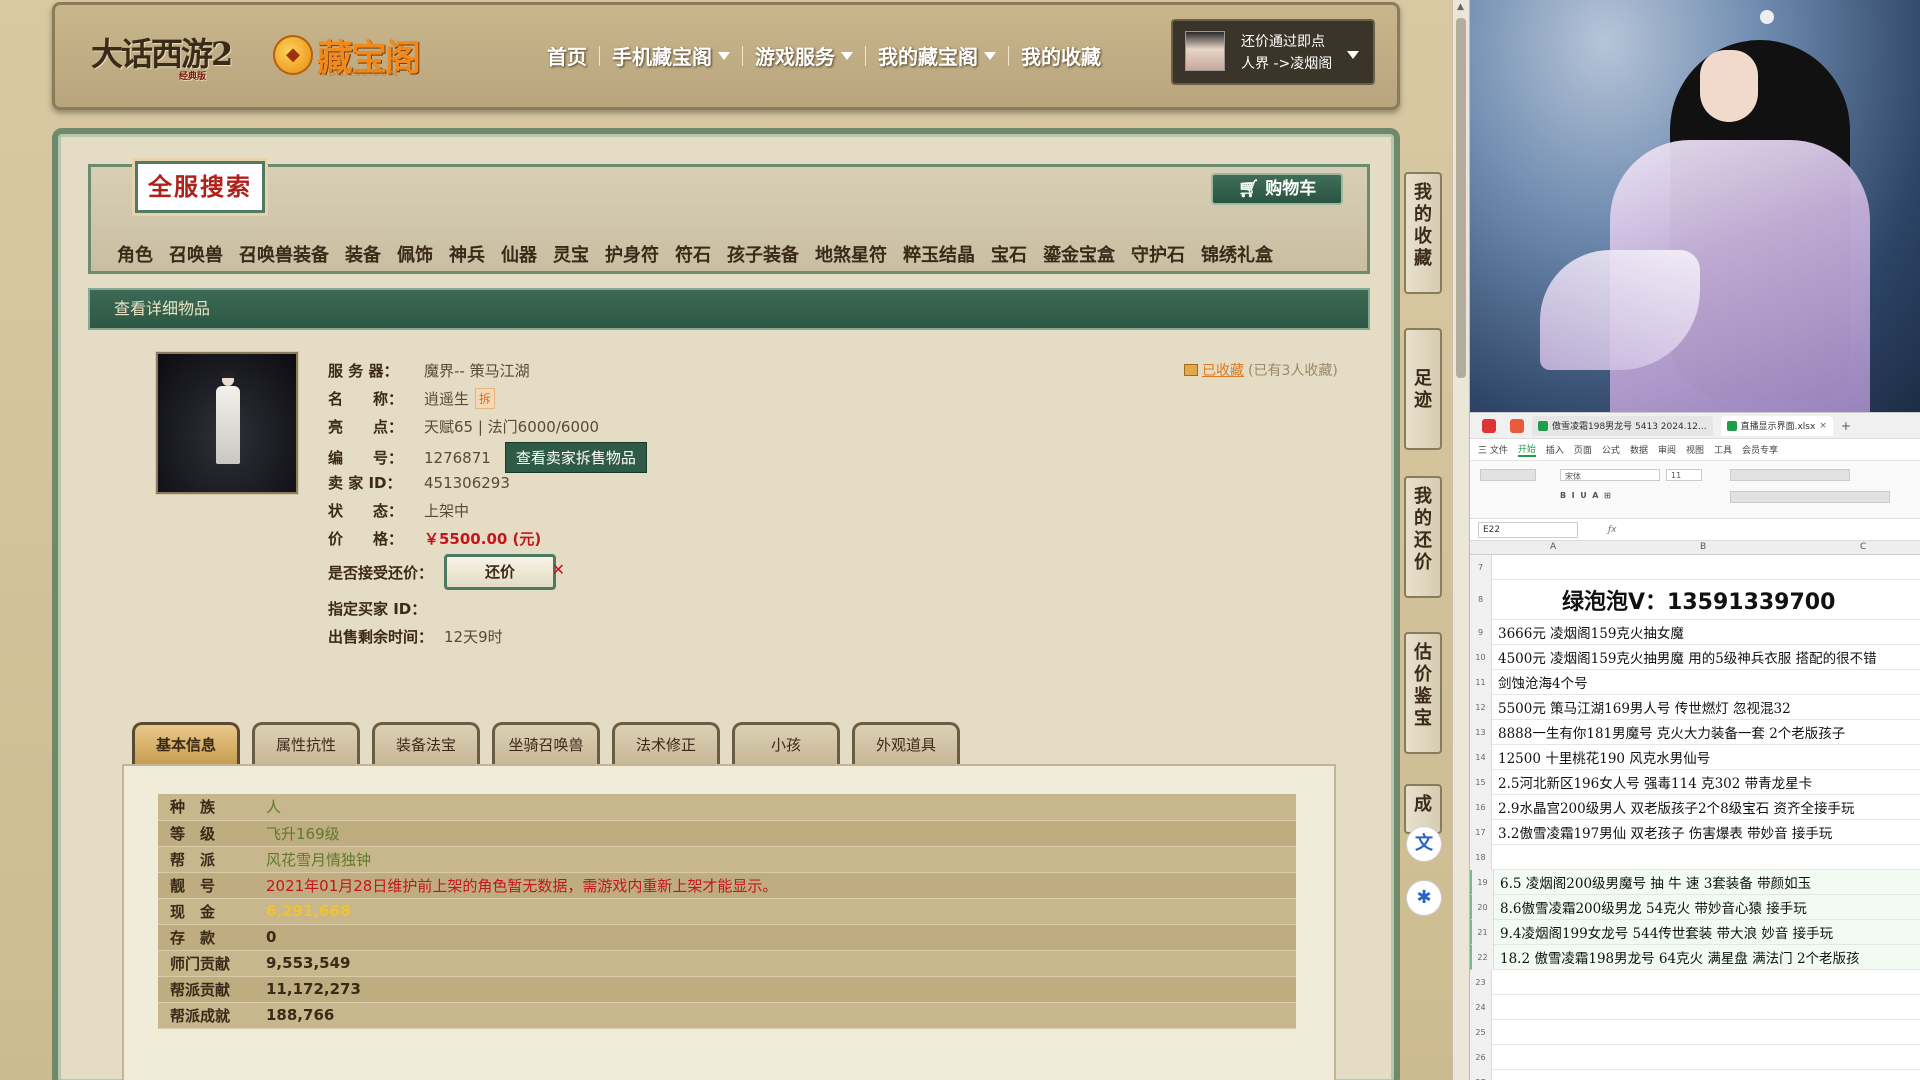 The height and width of the screenshot is (1080, 1920). What do you see at coordinates (363, 254) in the screenshot?
I see `category-3: 装备` at bounding box center [363, 254].